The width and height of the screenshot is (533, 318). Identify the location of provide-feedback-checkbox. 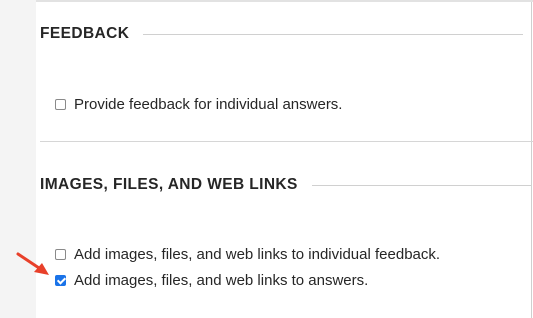
(60, 104).